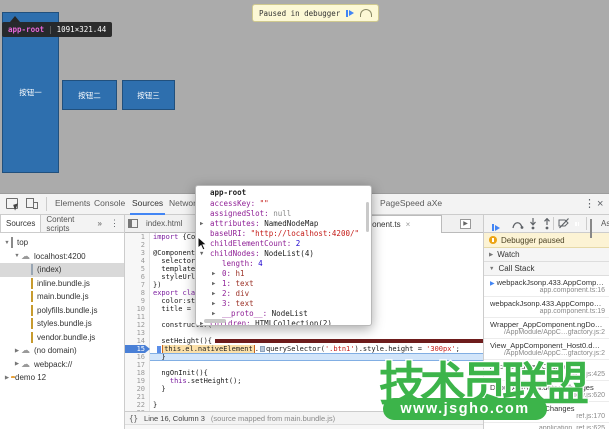  I want to click on line-number: 9, so click(137, 301).